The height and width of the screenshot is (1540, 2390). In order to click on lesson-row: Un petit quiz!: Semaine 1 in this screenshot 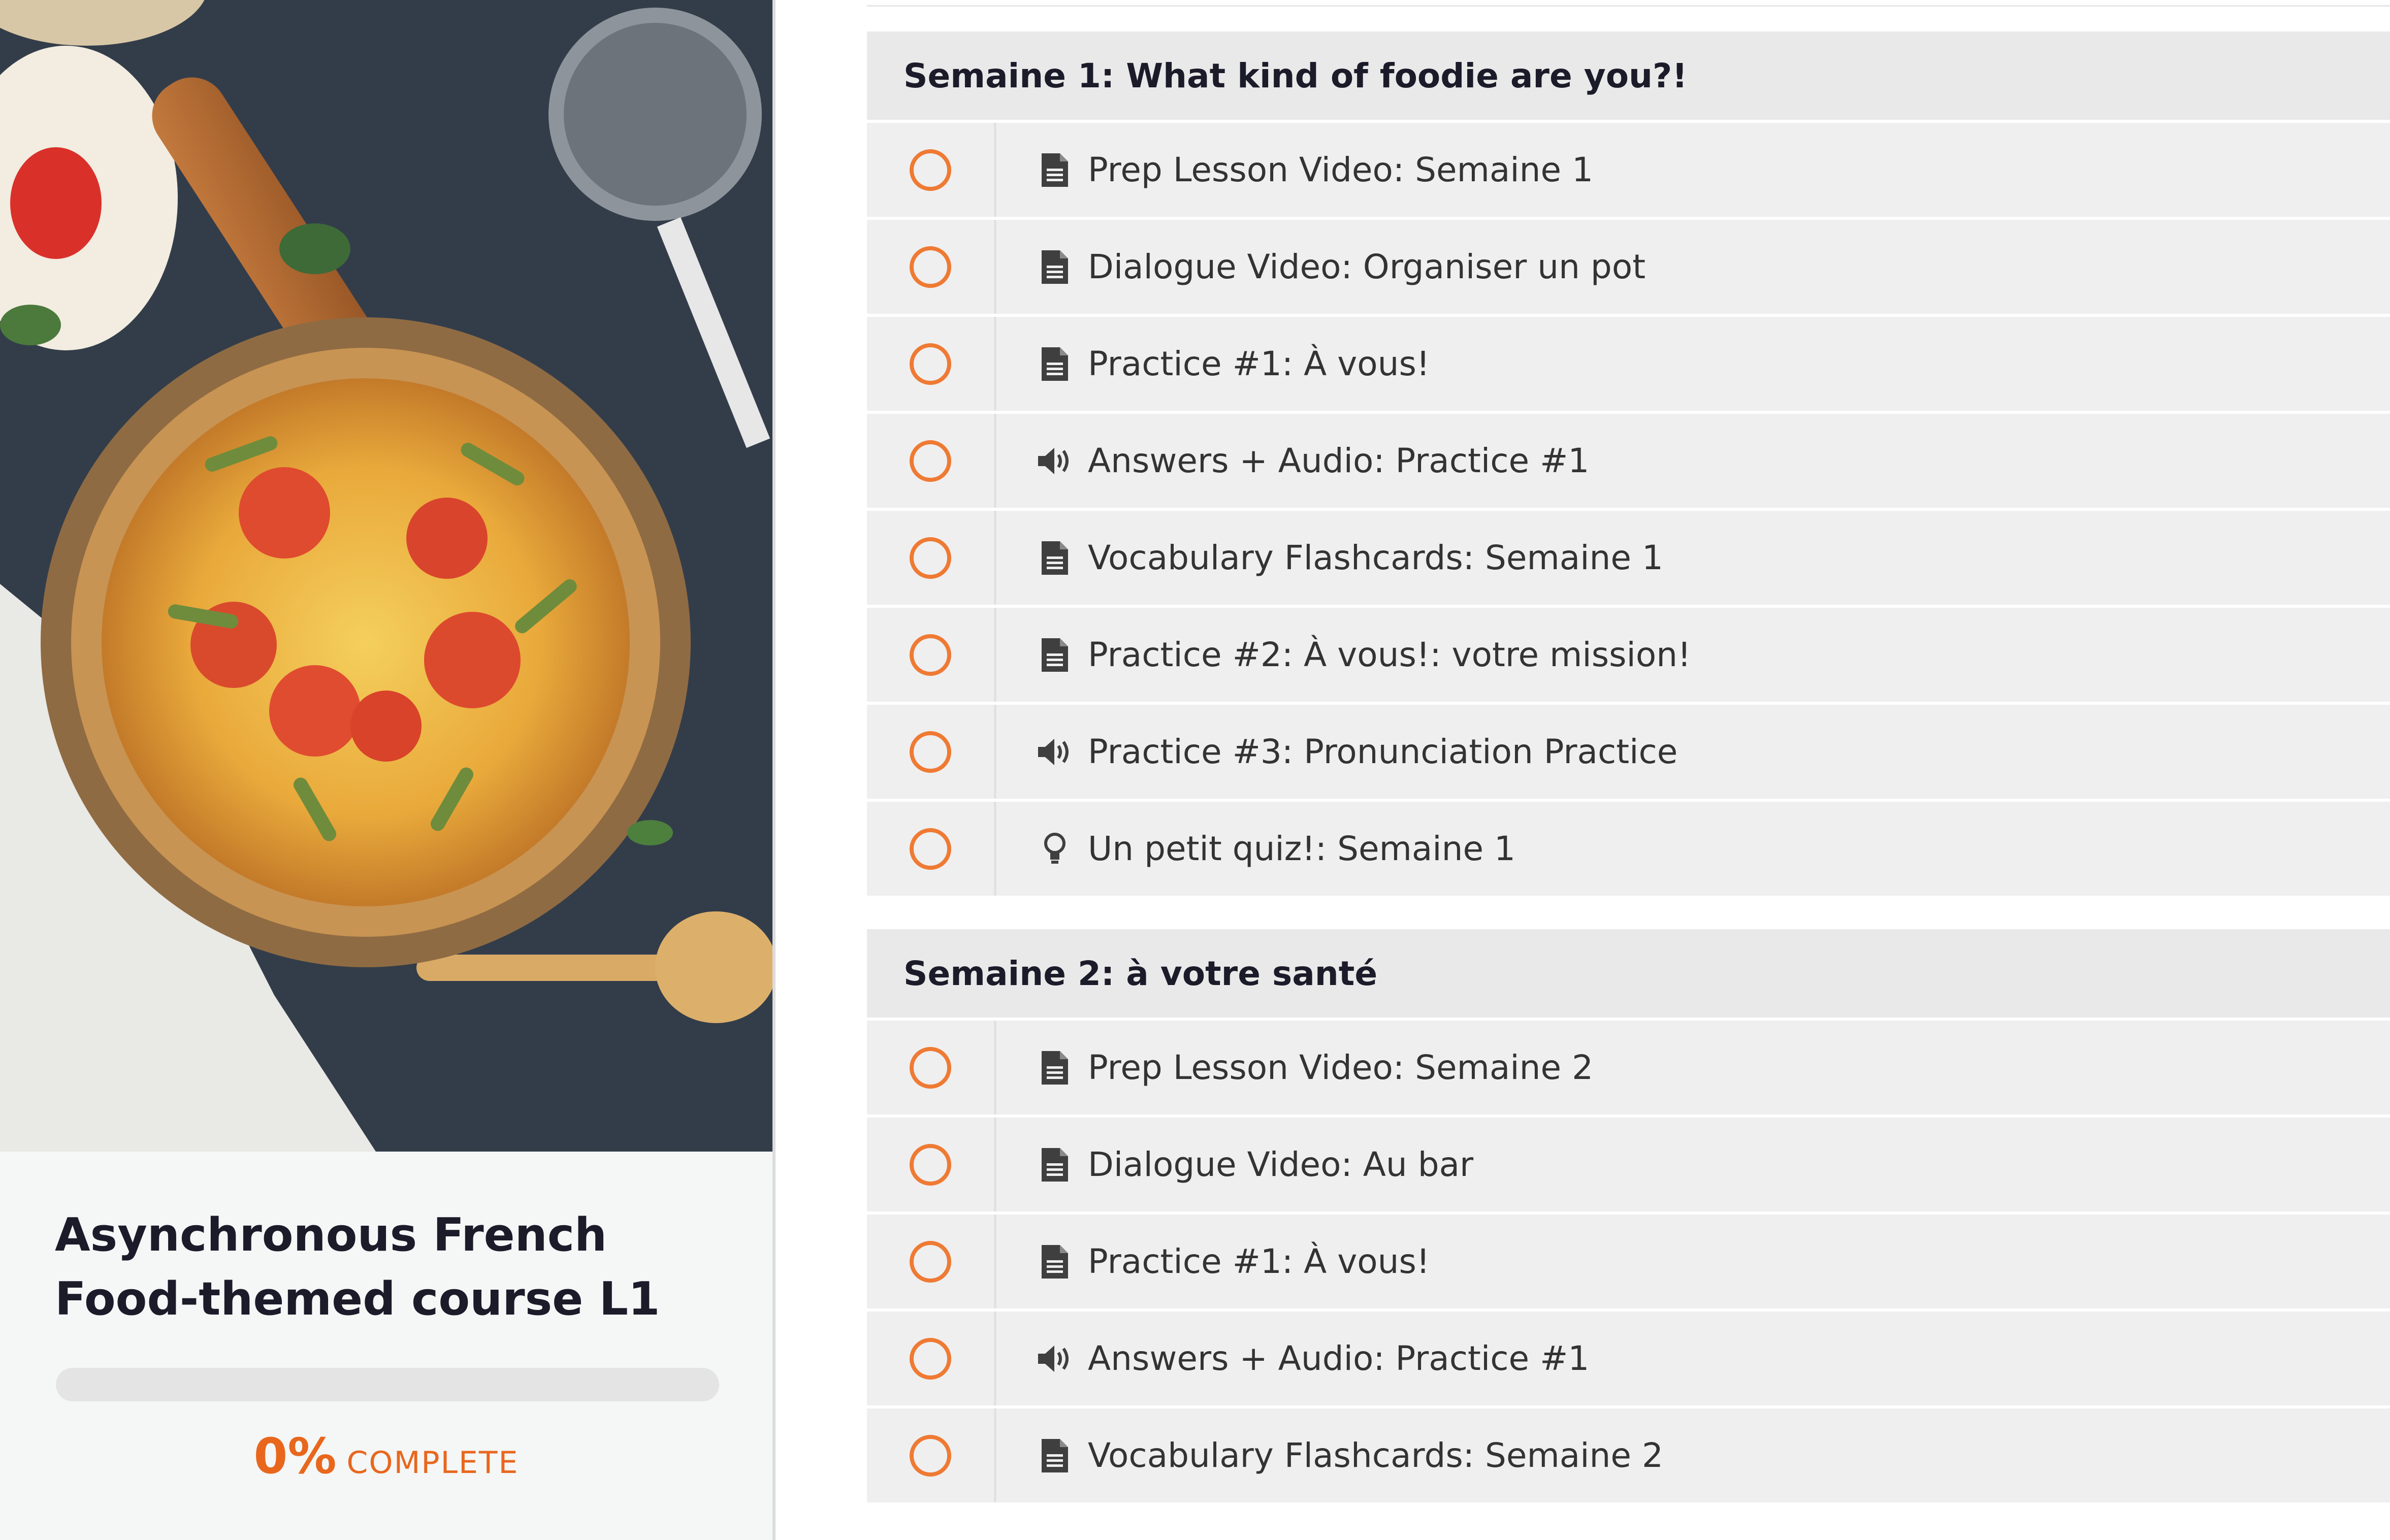, I will do `click(1628, 850)`.